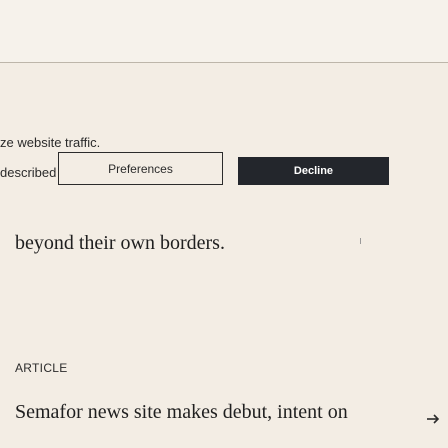 Image resolution: width=448 pixels, height=448 pixels. Describe the element at coordinates (433, 419) in the screenshot. I see `arrow-right-icon-svg` at that location.